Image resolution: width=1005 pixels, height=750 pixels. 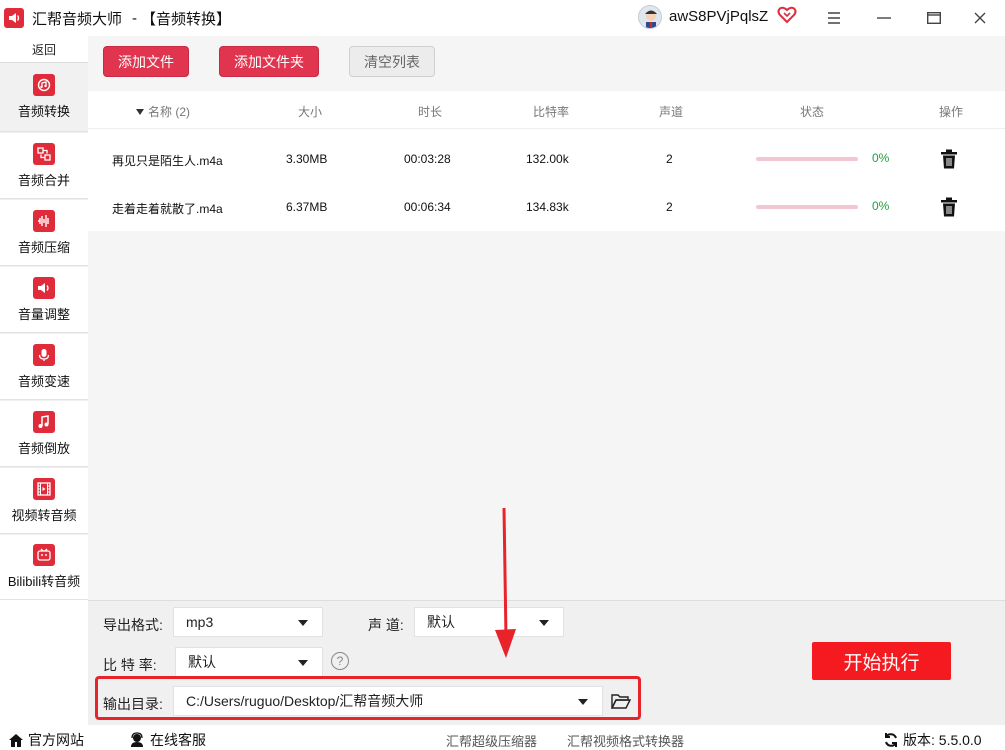 I want to click on app-title: 汇帮音频大师, so click(x=77, y=19).